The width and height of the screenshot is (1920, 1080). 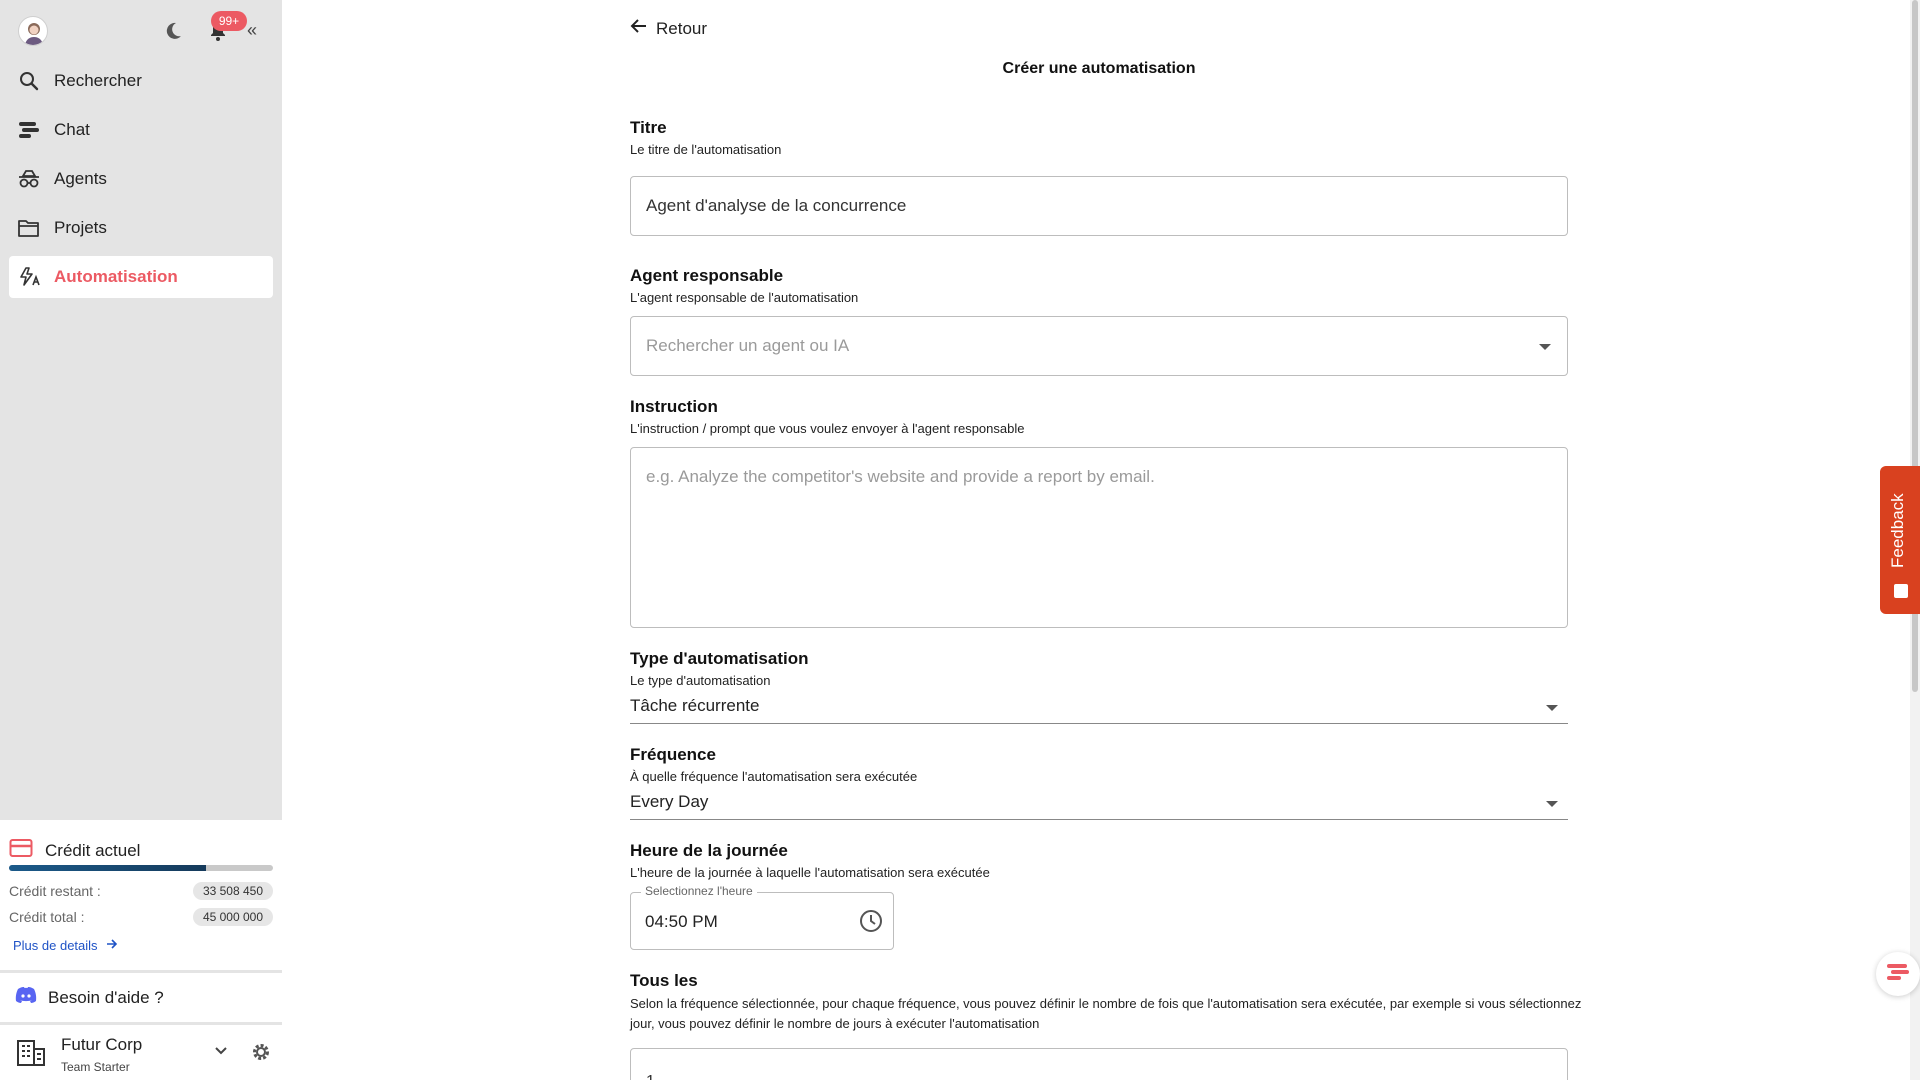 What do you see at coordinates (221, 1051) in the screenshot?
I see `chevron-down-icon` at bounding box center [221, 1051].